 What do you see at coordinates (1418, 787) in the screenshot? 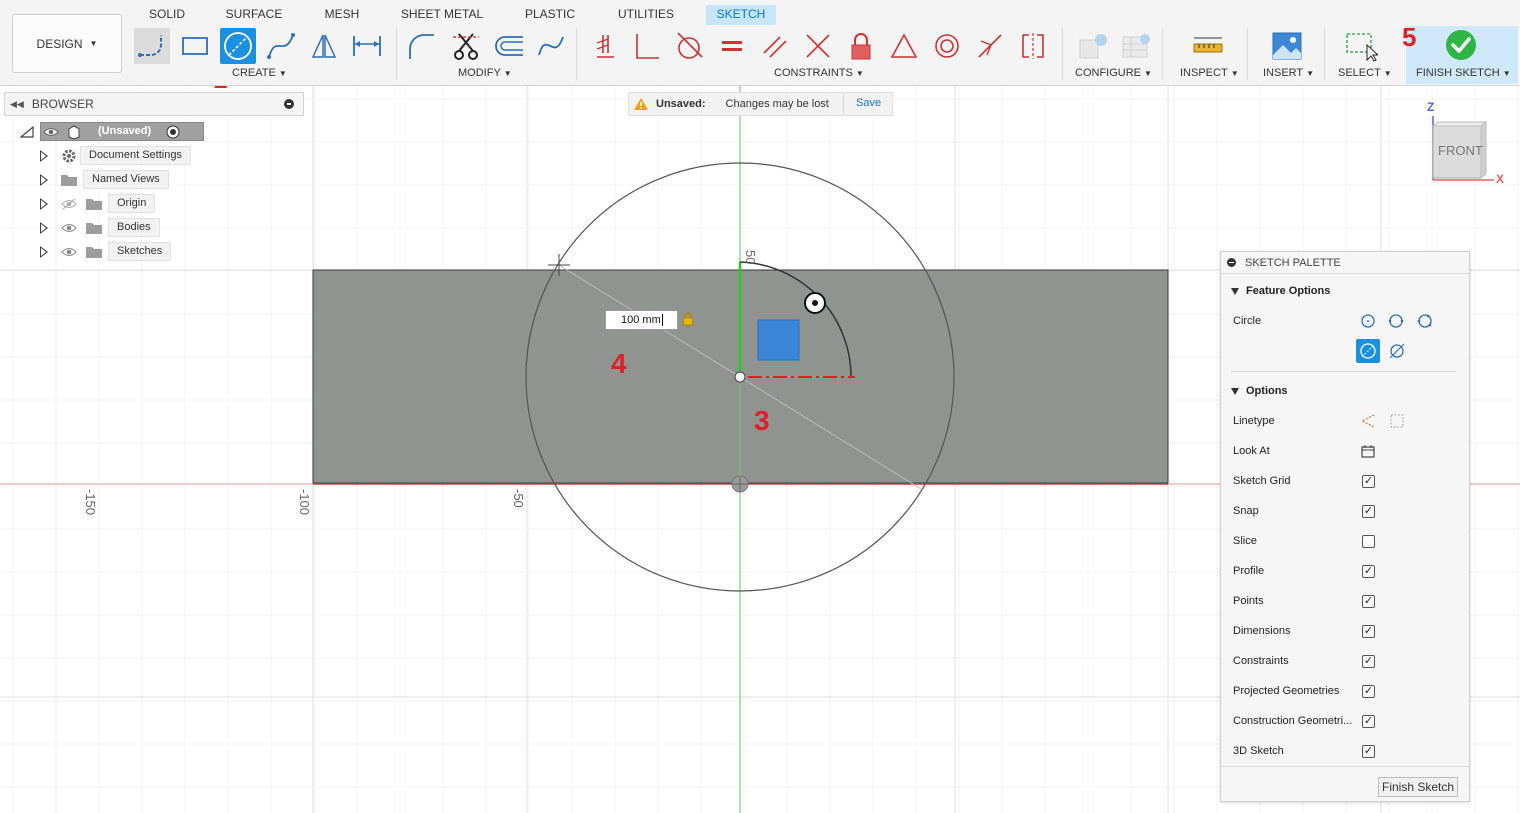
I see `palette-finish-sketch-button: Finish Sketch` at bounding box center [1418, 787].